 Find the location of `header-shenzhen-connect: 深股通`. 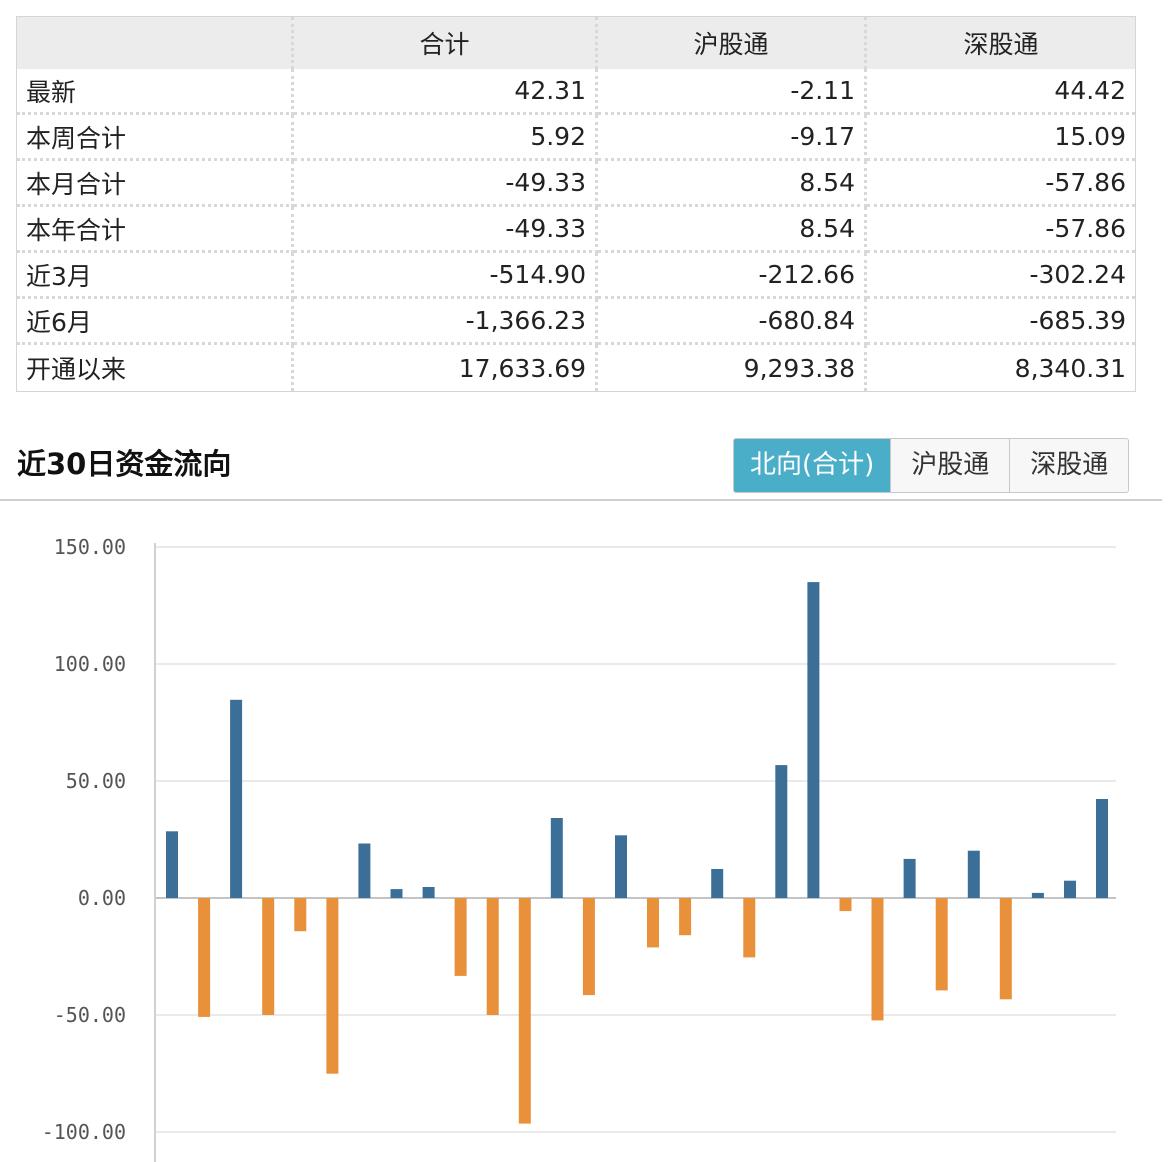

header-shenzhen-connect: 深股通 is located at coordinates (1001, 43).